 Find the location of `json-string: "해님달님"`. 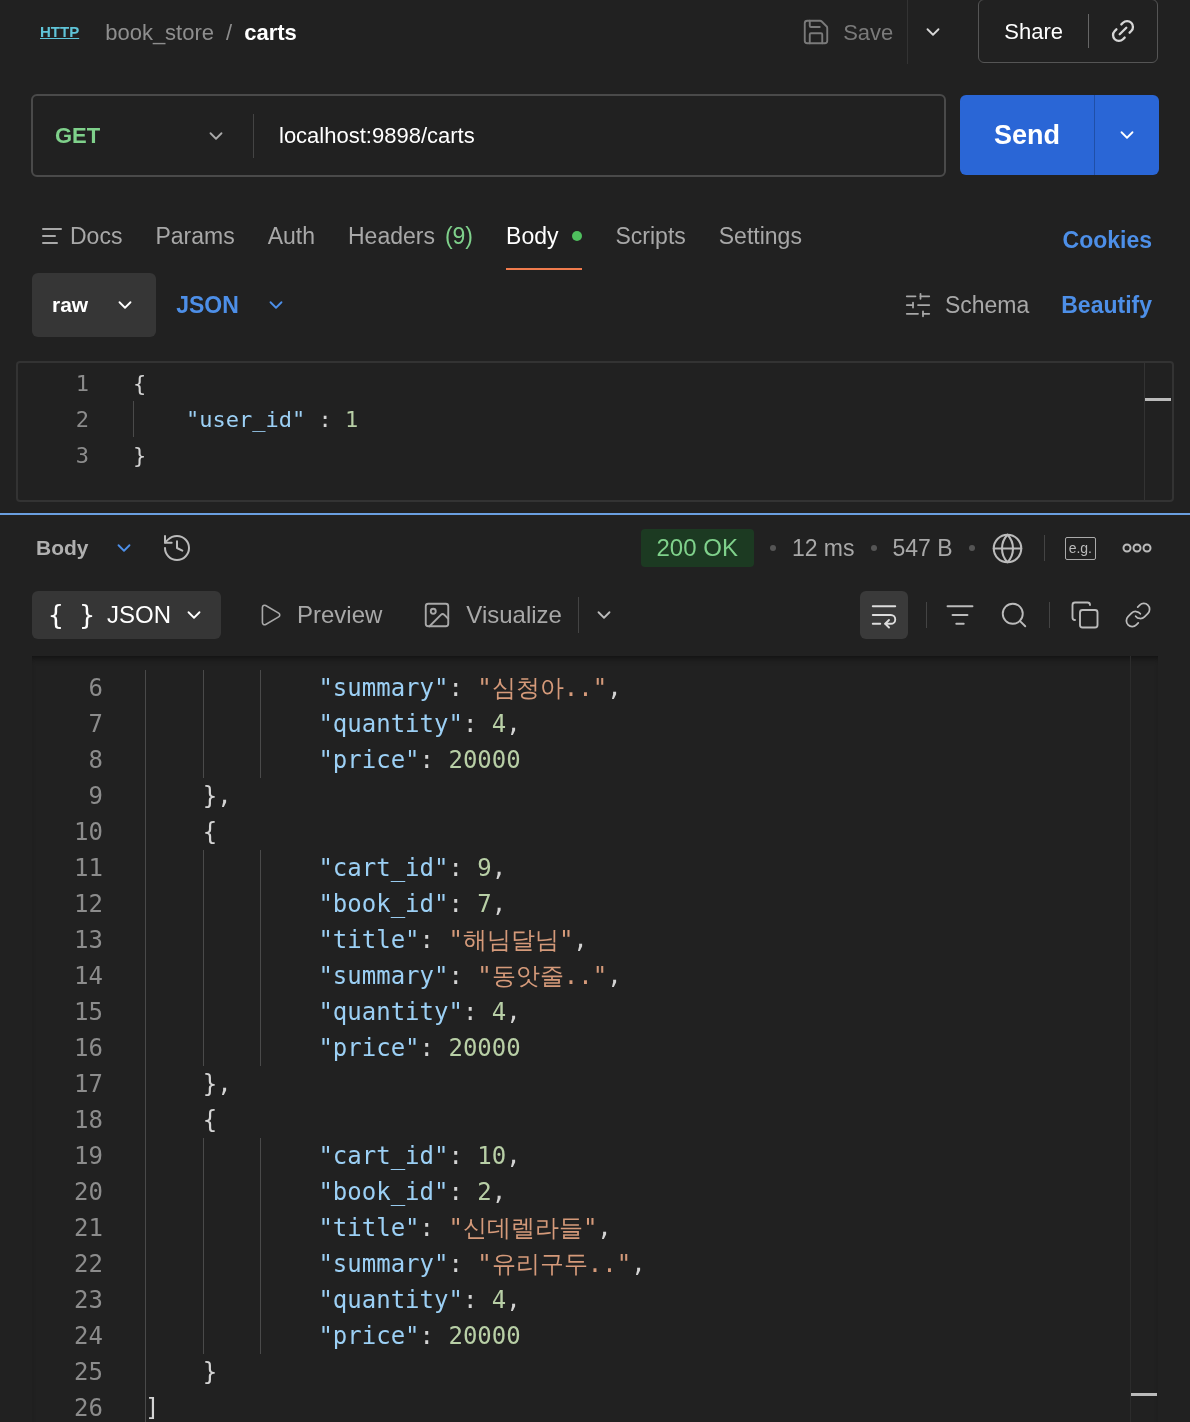

json-string: "해님달님" is located at coordinates (511, 940).